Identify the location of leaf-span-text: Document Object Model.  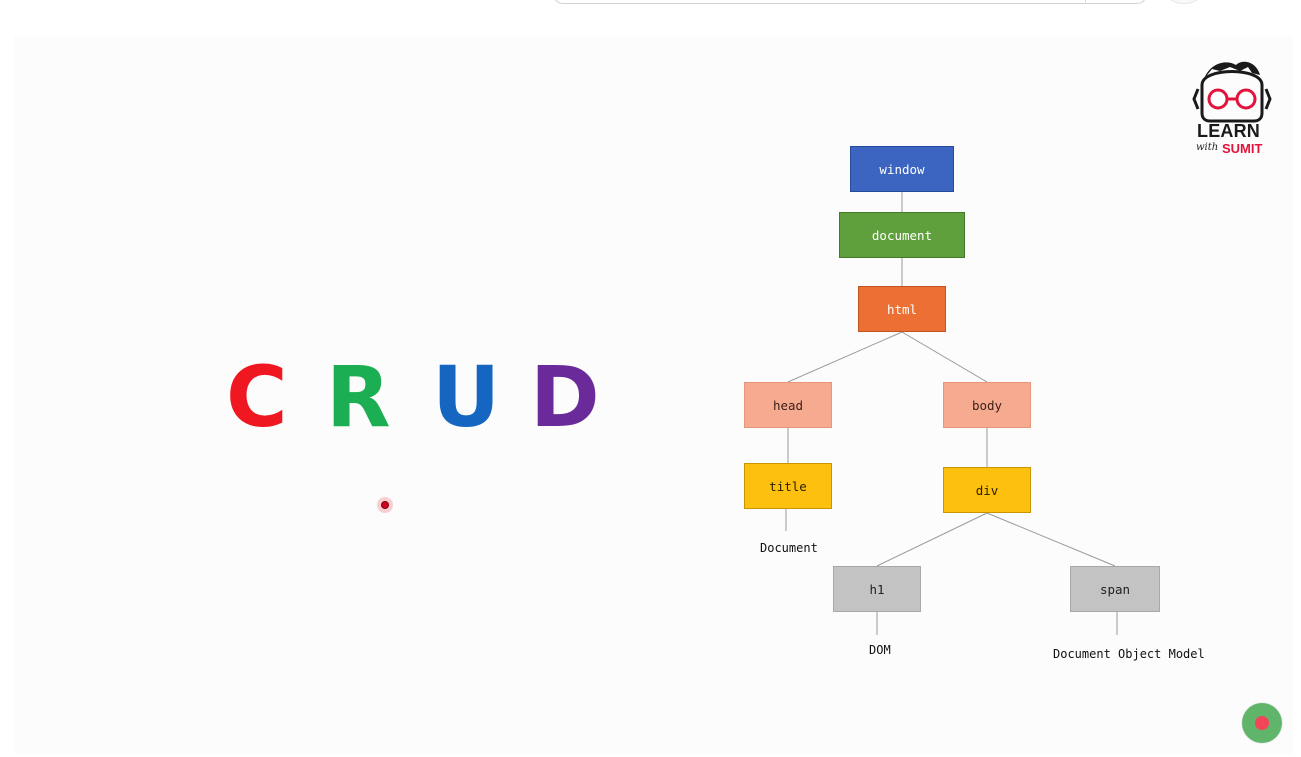
(1129, 654).